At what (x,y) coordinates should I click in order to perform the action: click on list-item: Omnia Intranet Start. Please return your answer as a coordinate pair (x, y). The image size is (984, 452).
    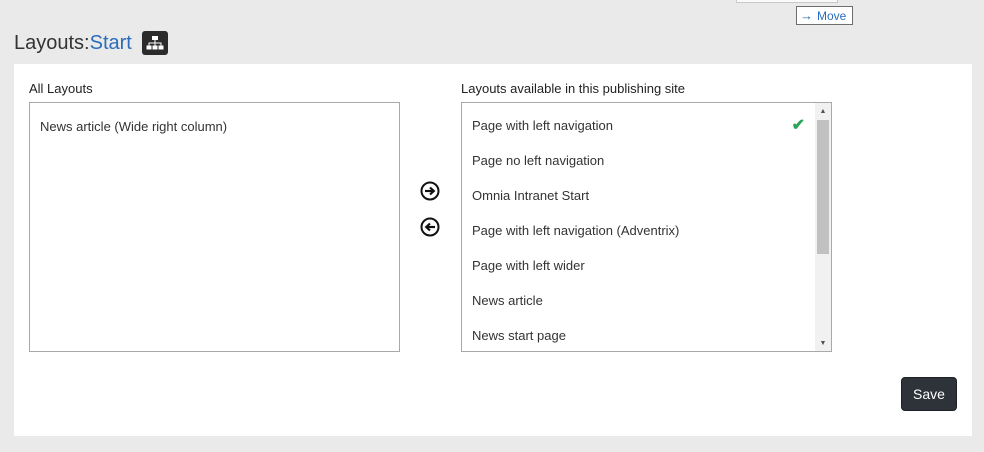
    Looking at the image, I should click on (638, 195).